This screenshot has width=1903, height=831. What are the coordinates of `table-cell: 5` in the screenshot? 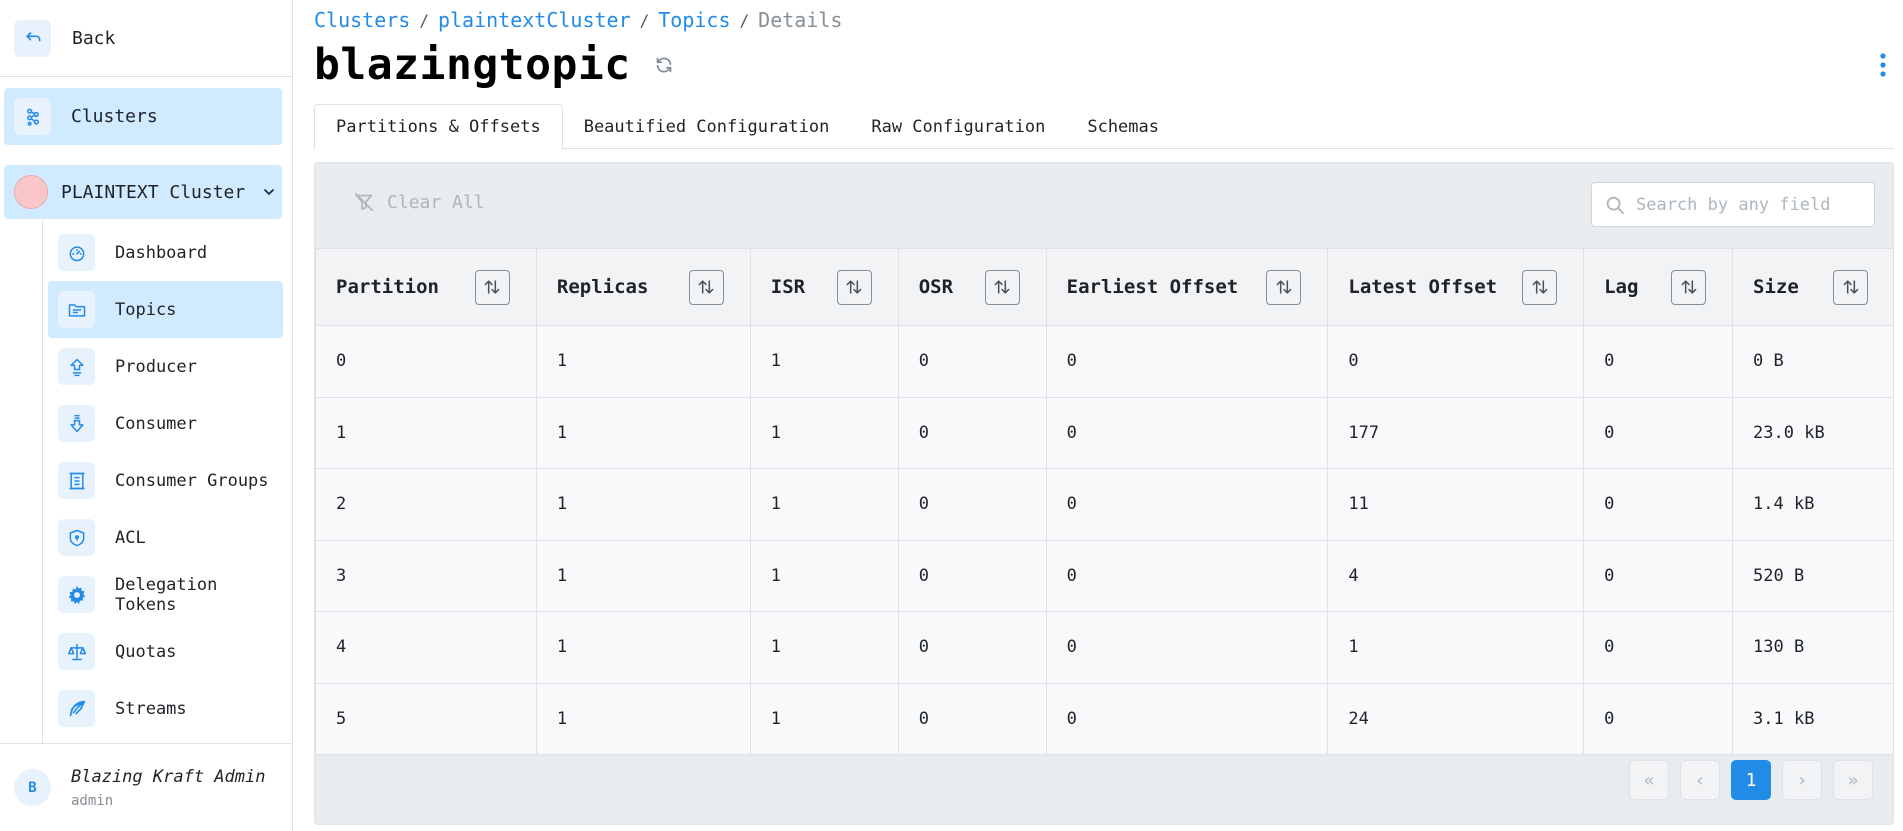 It's located at (426, 718).